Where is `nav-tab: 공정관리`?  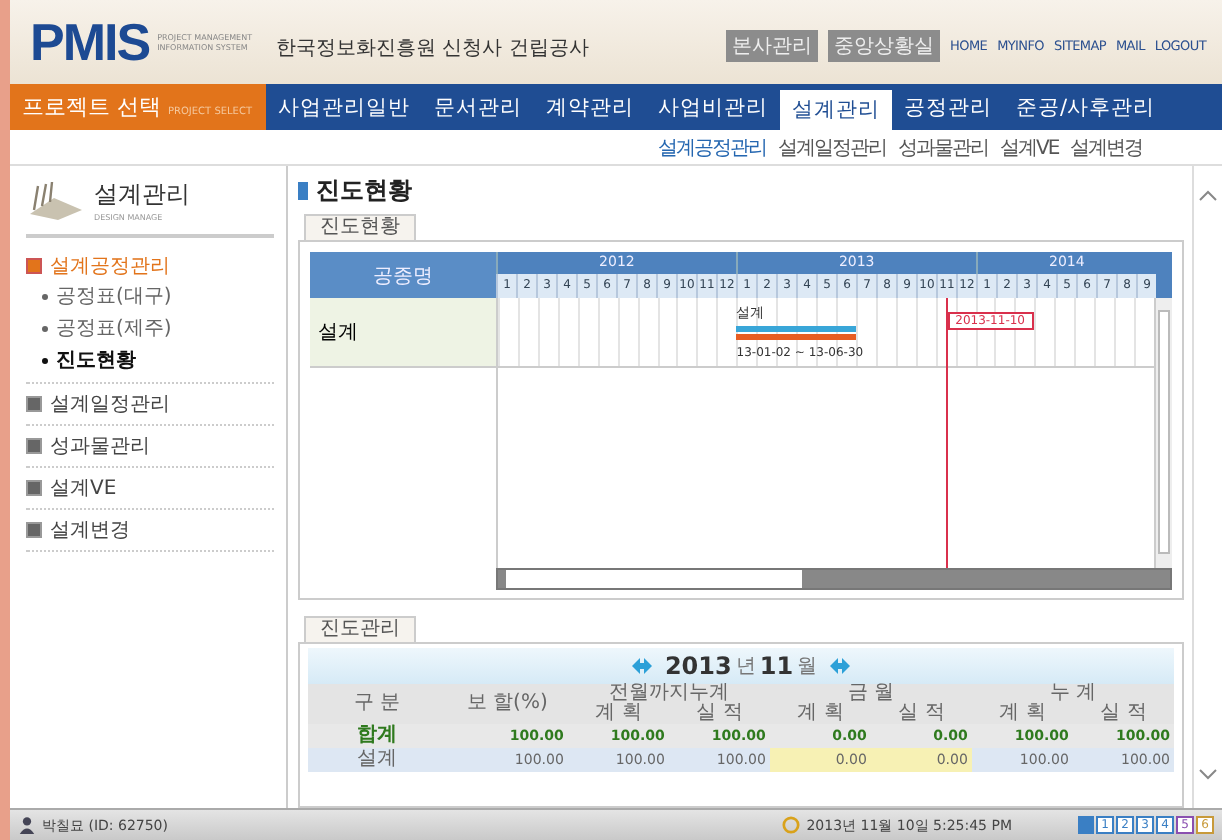
nav-tab: 공정관리 is located at coordinates (948, 107).